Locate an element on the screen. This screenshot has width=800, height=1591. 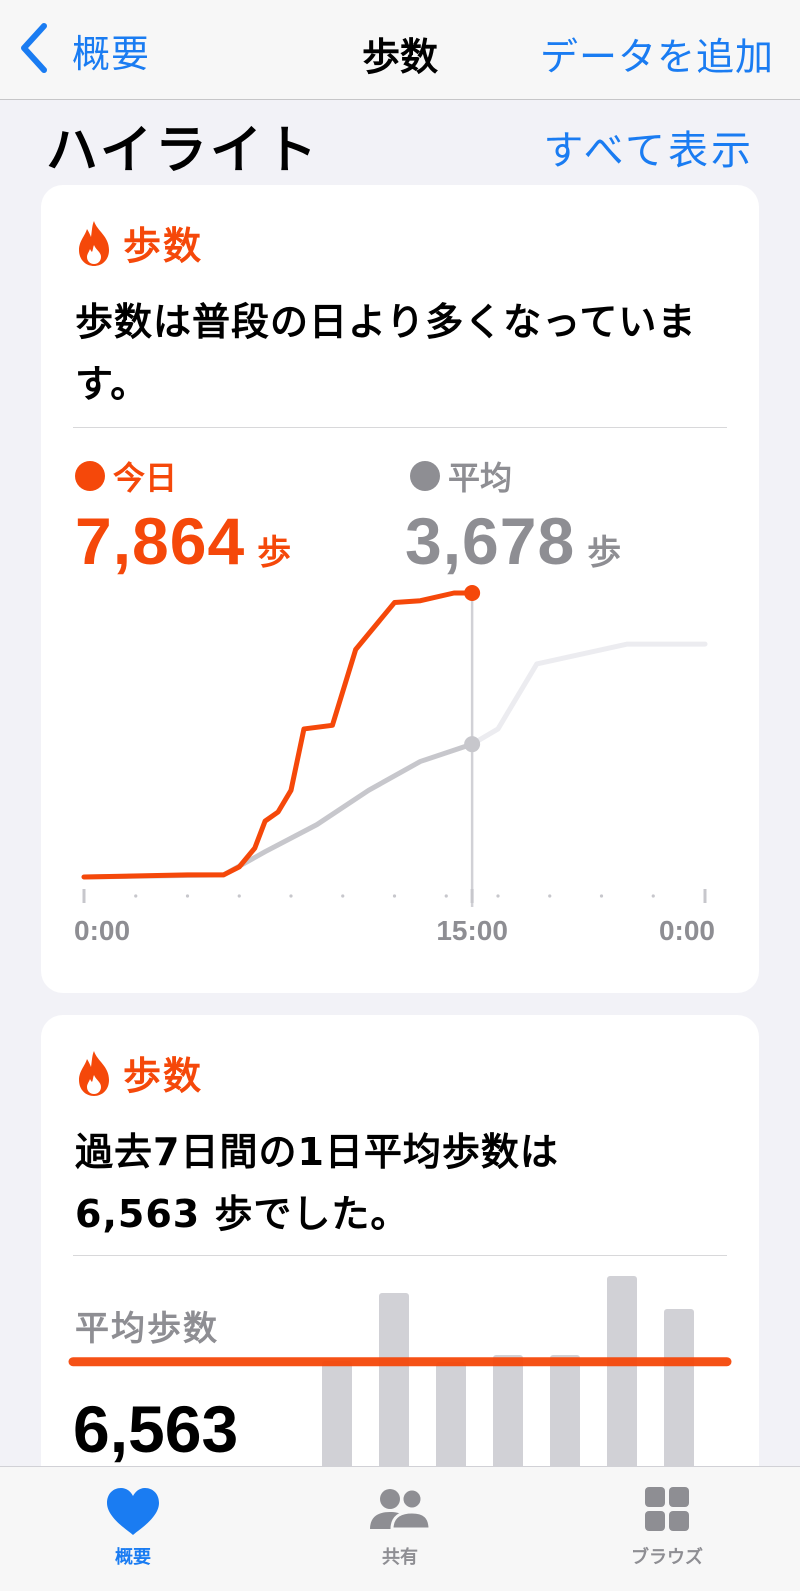
tab-bar: 概要 共有 ブラウズ is located at coordinates (400, 1528).